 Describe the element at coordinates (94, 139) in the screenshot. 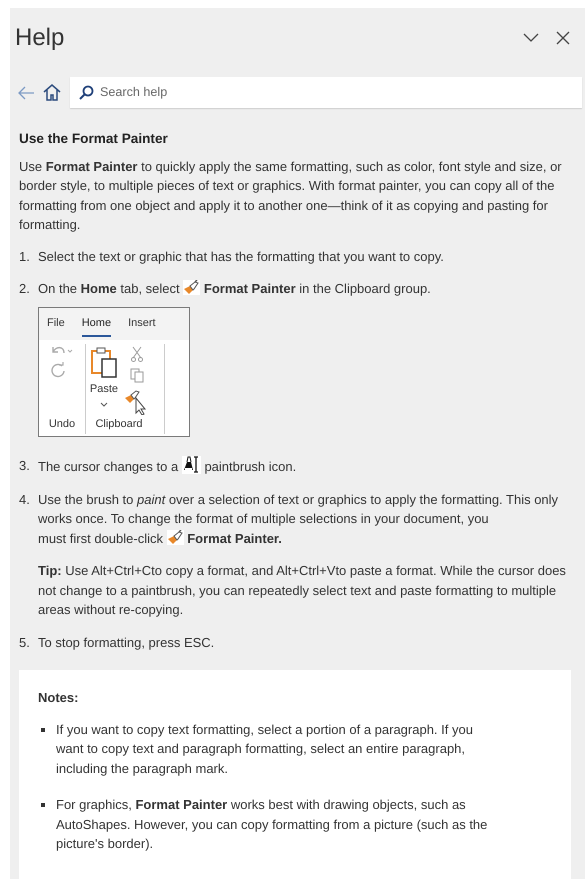

I see `article-heading: Use the Format Painter` at that location.